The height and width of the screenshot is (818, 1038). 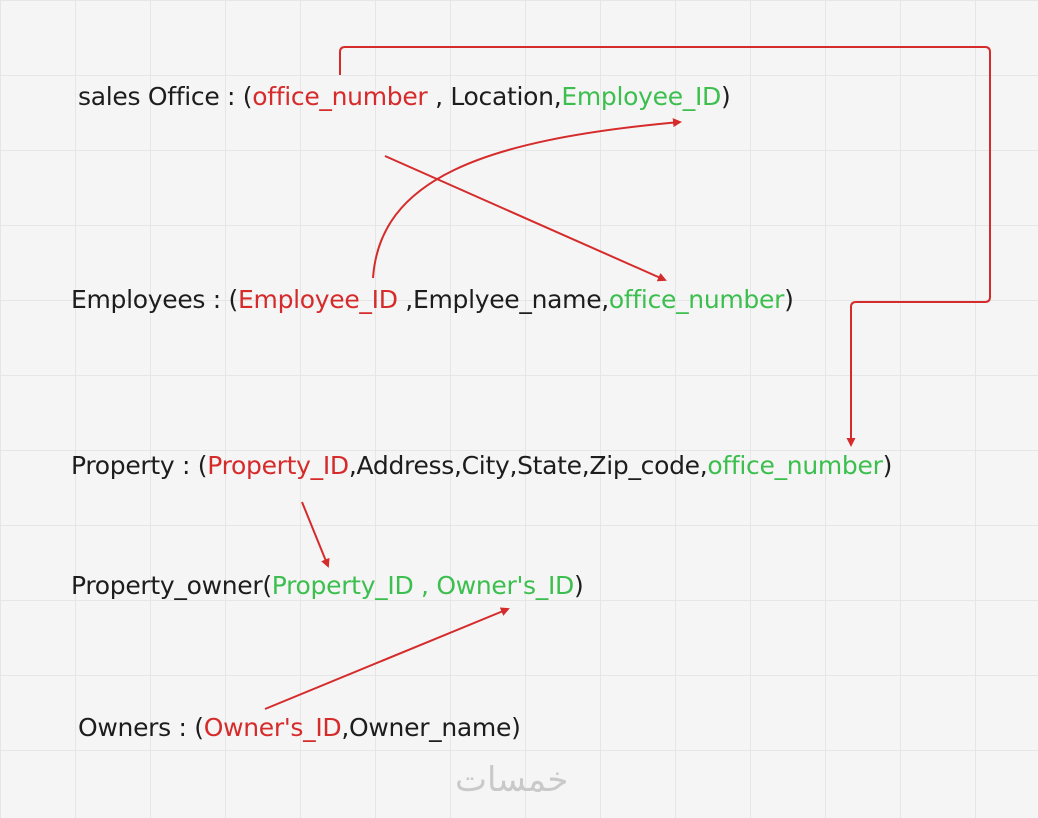 What do you see at coordinates (318, 299) in the screenshot?
I see `primary-key: Employee_ID` at bounding box center [318, 299].